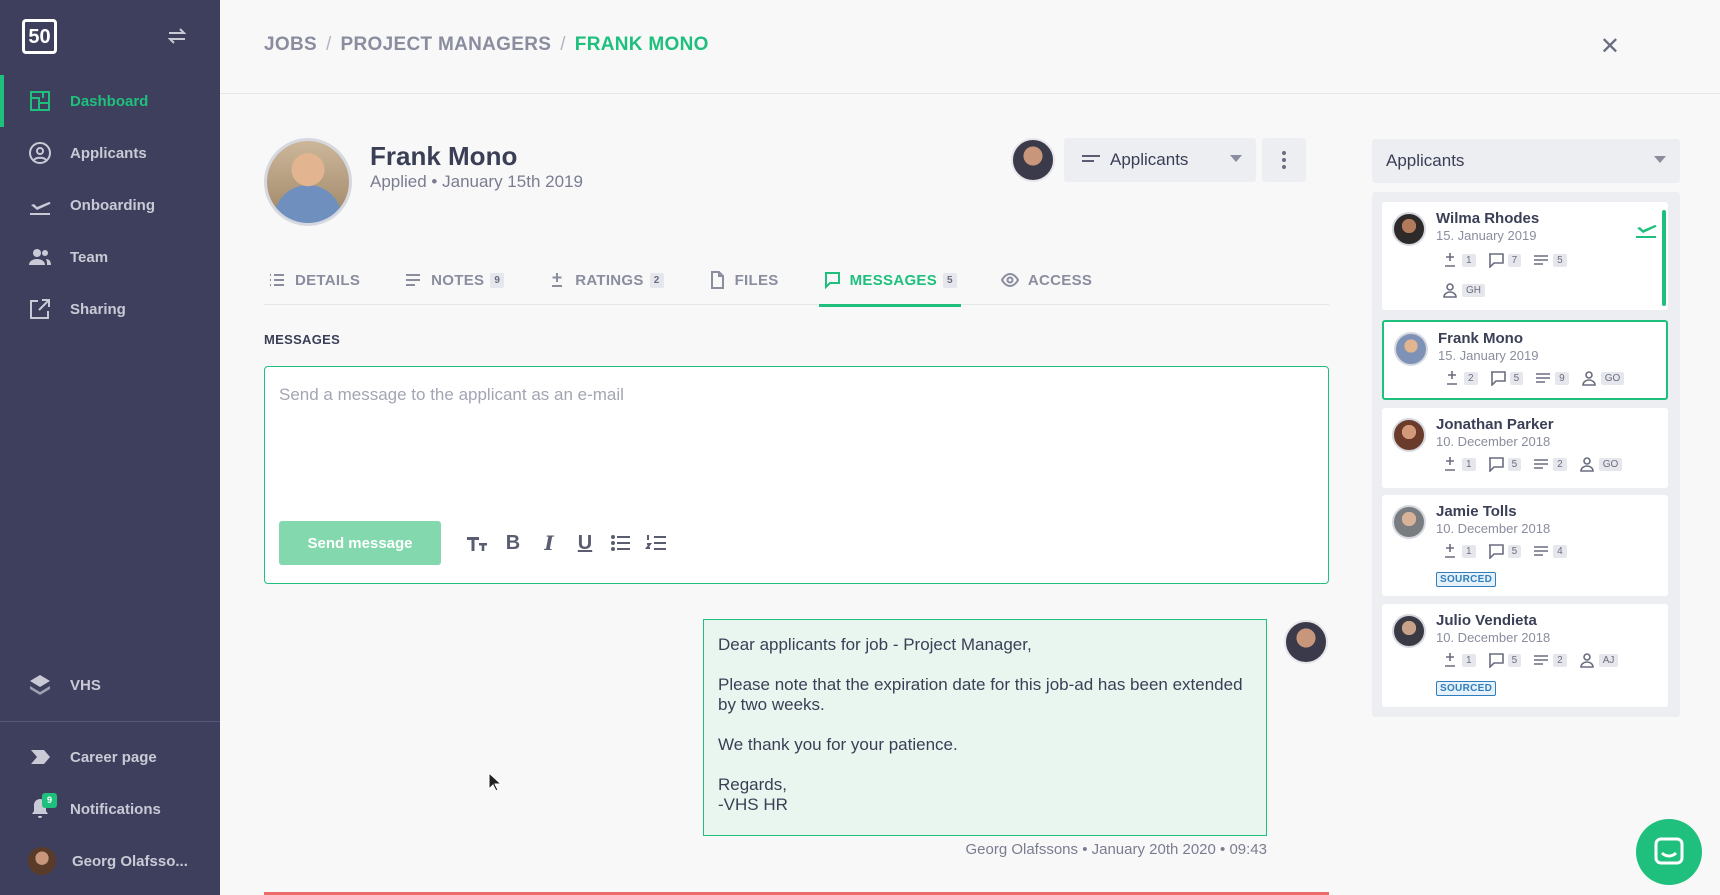  I want to click on message-regards: Regards,, so click(752, 784).